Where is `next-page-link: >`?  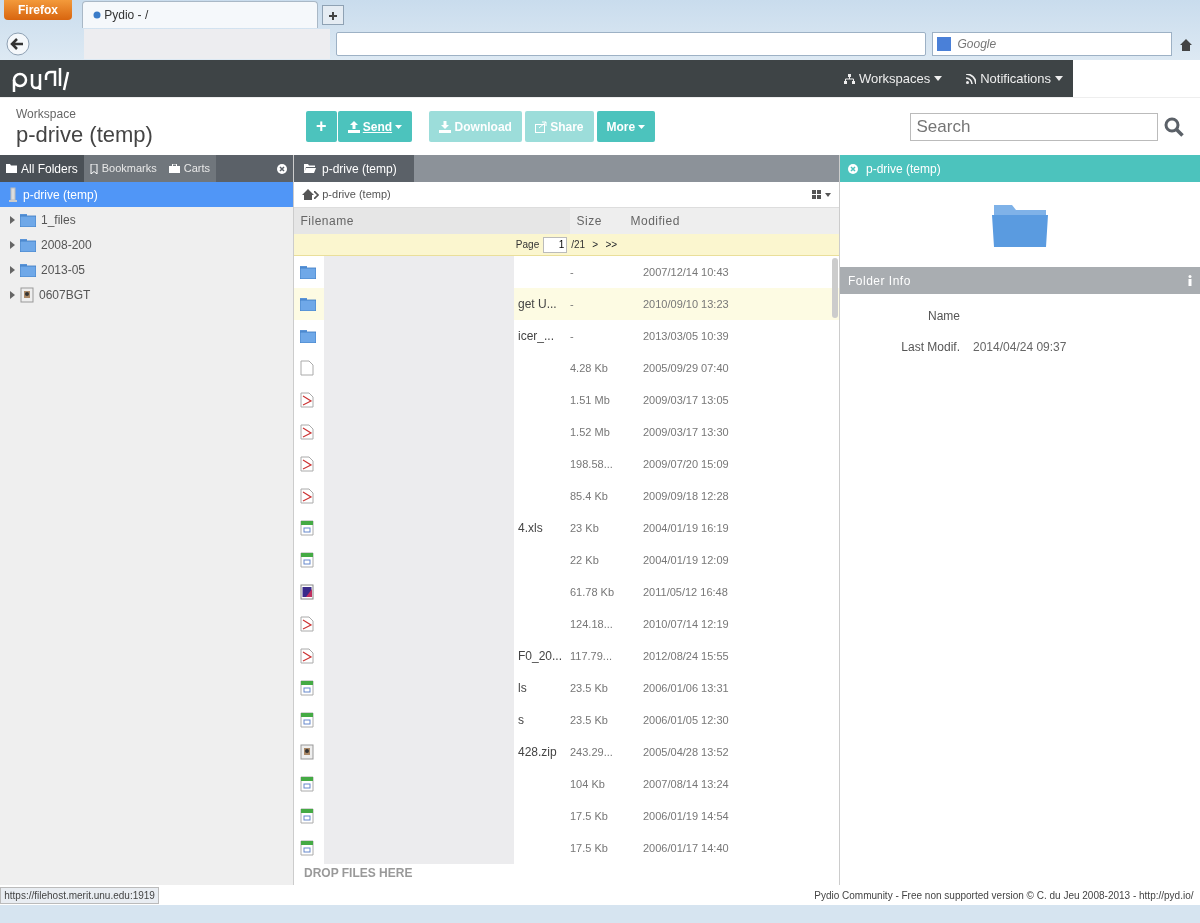 next-page-link: > is located at coordinates (595, 244).